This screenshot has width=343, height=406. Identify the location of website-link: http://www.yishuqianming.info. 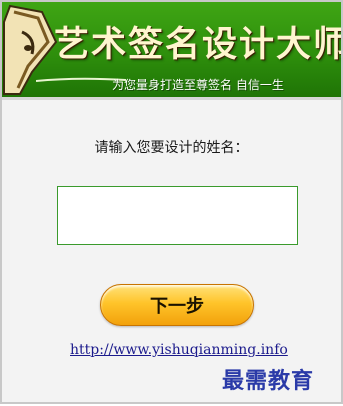
(179, 350).